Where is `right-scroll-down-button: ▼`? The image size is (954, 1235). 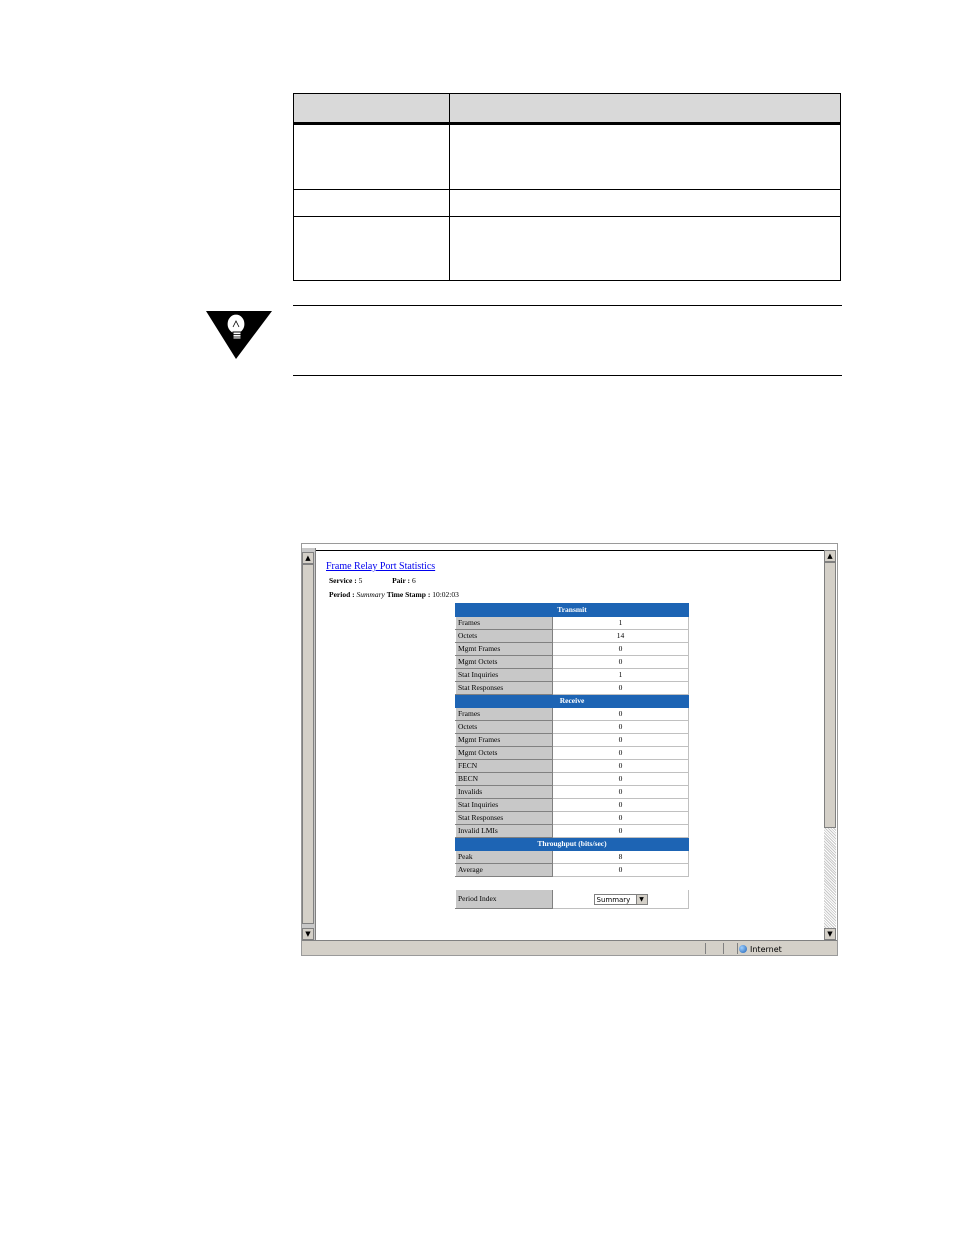 right-scroll-down-button: ▼ is located at coordinates (830, 934).